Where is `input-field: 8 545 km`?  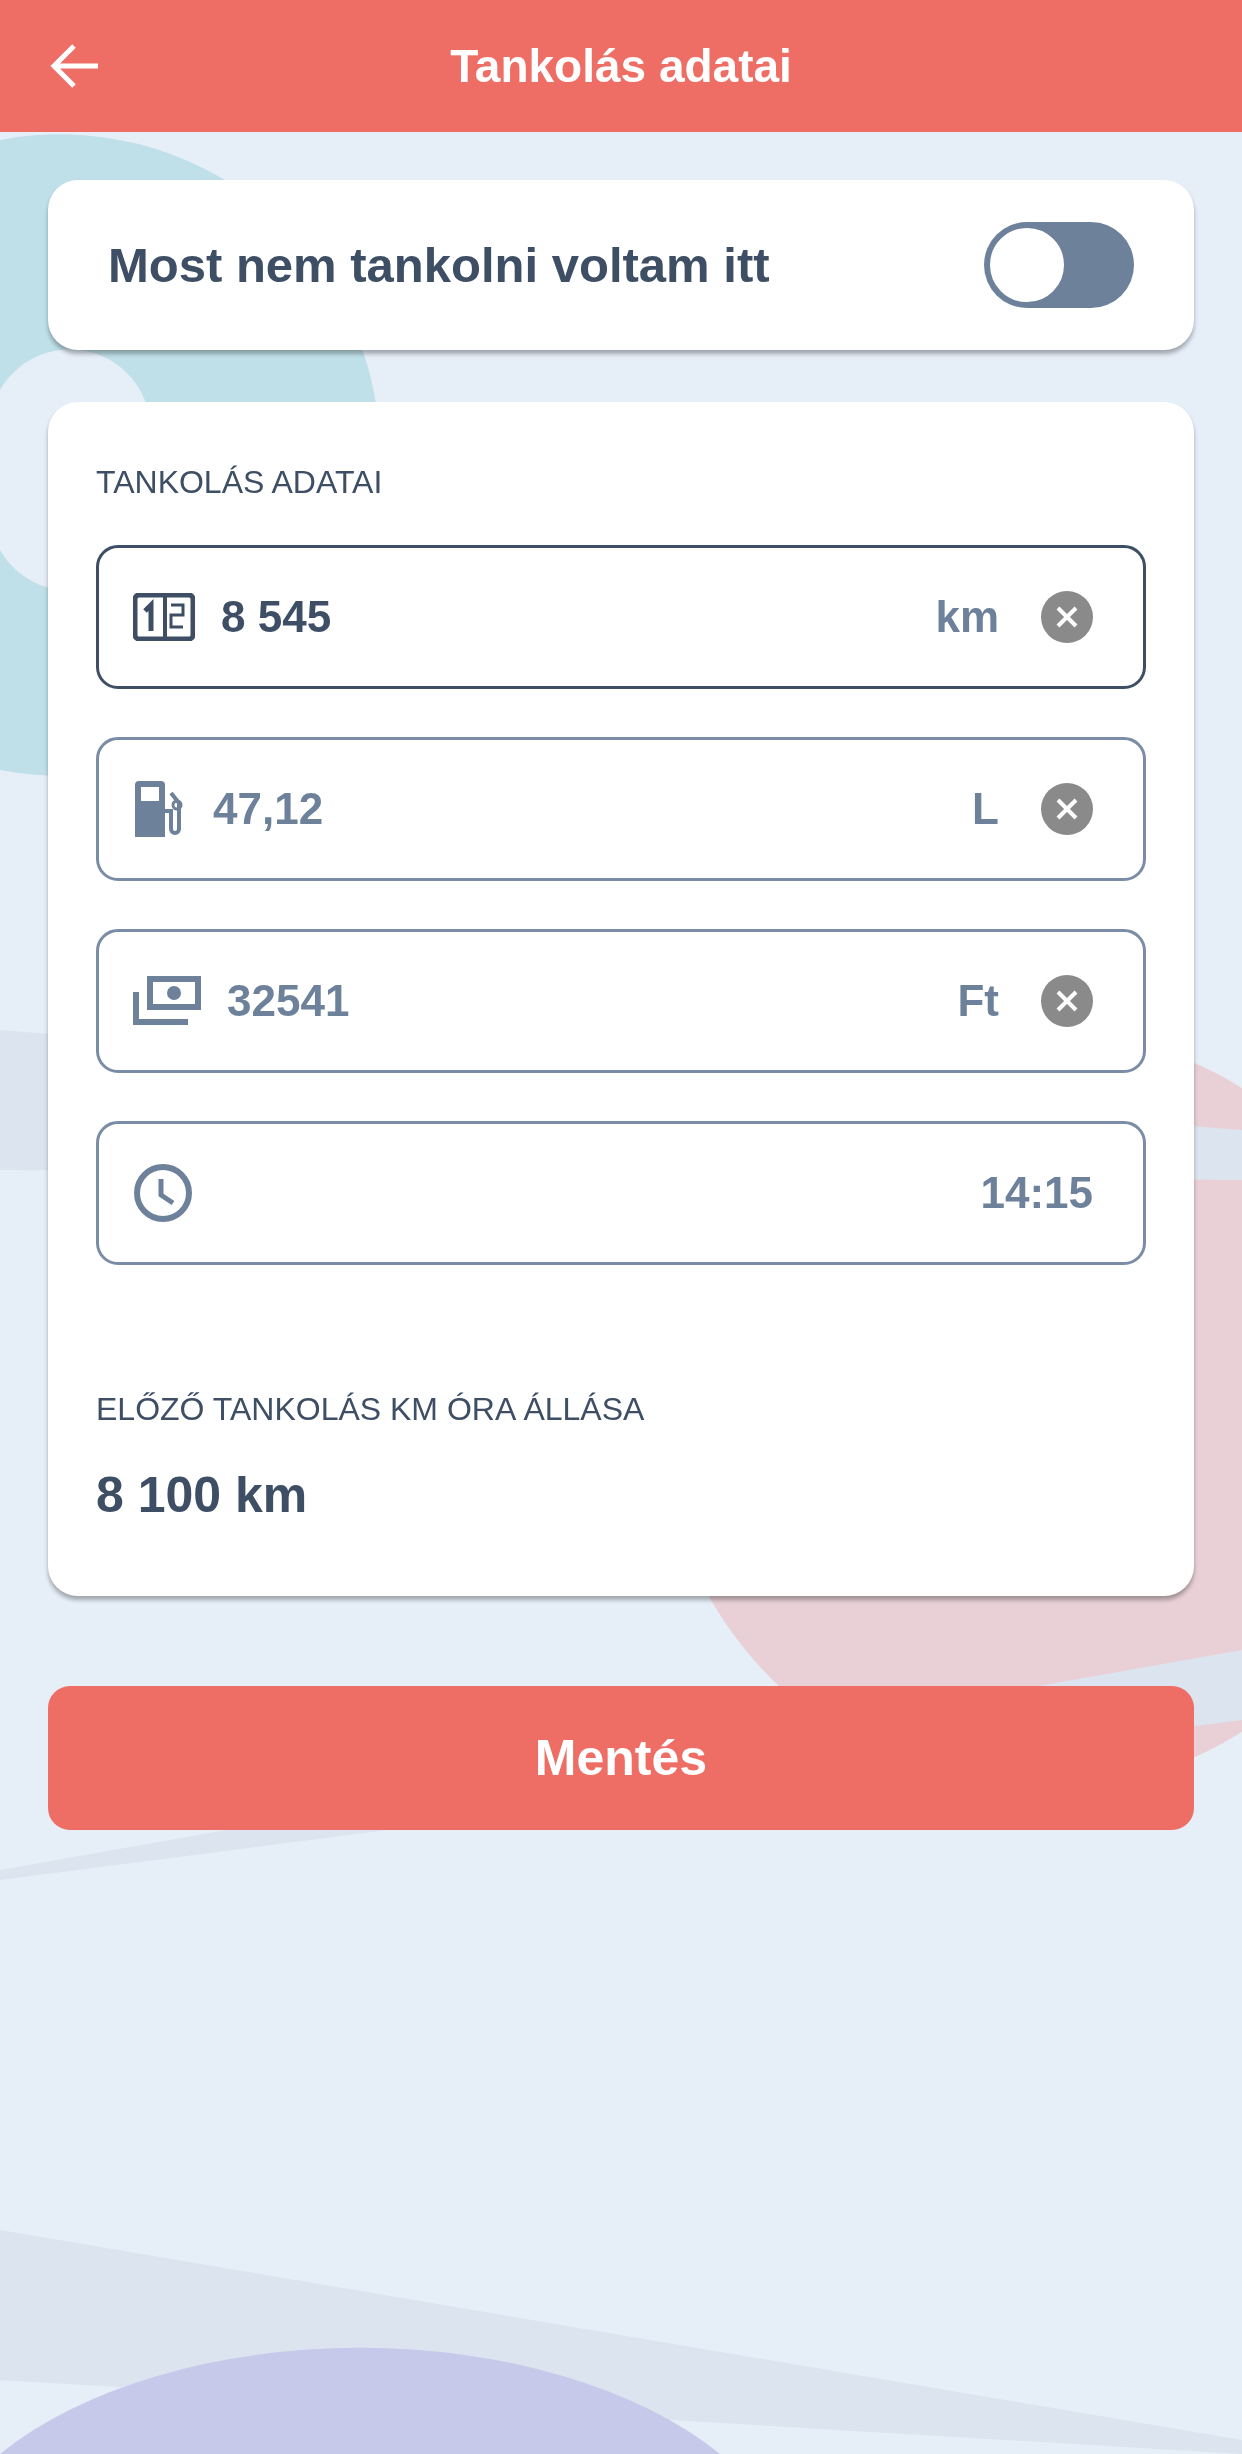
input-field: 8 545 km is located at coordinates (621, 617).